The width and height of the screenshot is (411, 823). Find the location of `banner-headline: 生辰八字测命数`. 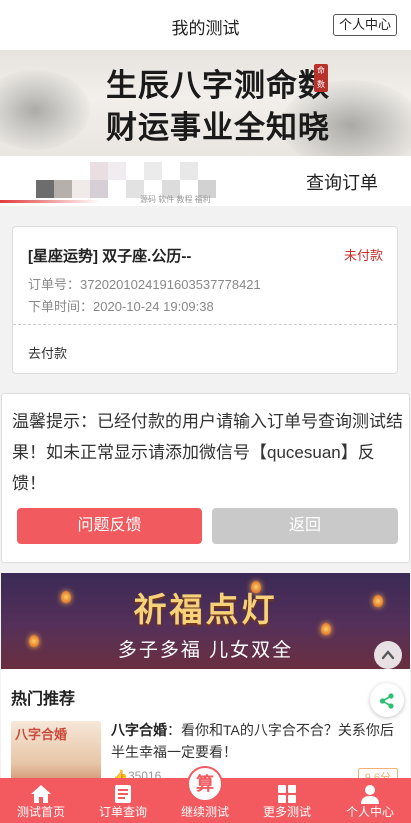

banner-headline: 生辰八字测命数 is located at coordinates (218, 86).